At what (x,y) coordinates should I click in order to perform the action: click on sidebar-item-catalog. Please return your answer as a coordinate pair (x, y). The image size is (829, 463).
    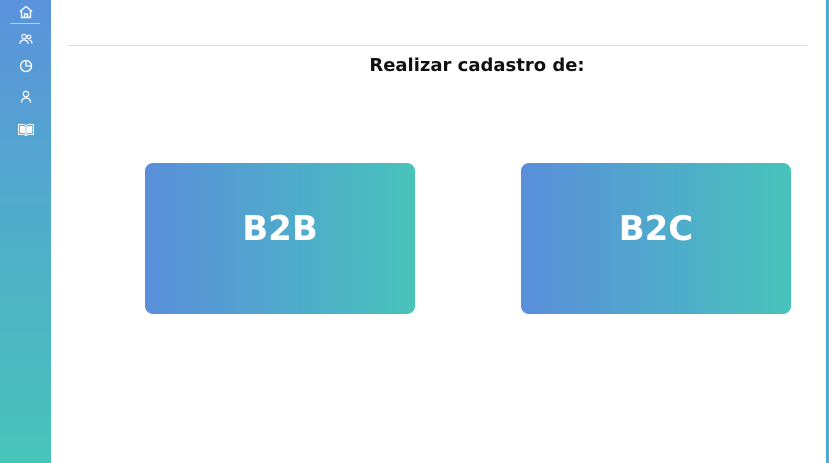
    Looking at the image, I should click on (25, 129).